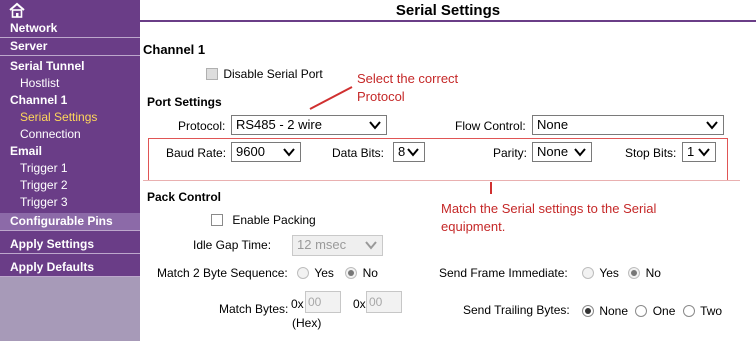 The height and width of the screenshot is (341, 756). I want to click on disable-serial-port-row: Disable Serial Port, so click(264, 73).